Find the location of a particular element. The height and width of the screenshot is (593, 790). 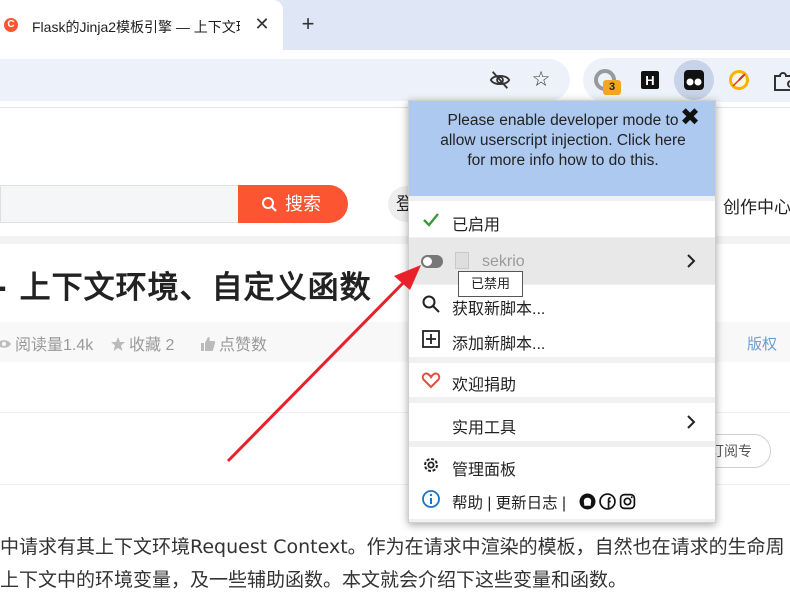

article-title: - 上下文环境、自定义函数 is located at coordinates (186, 288).